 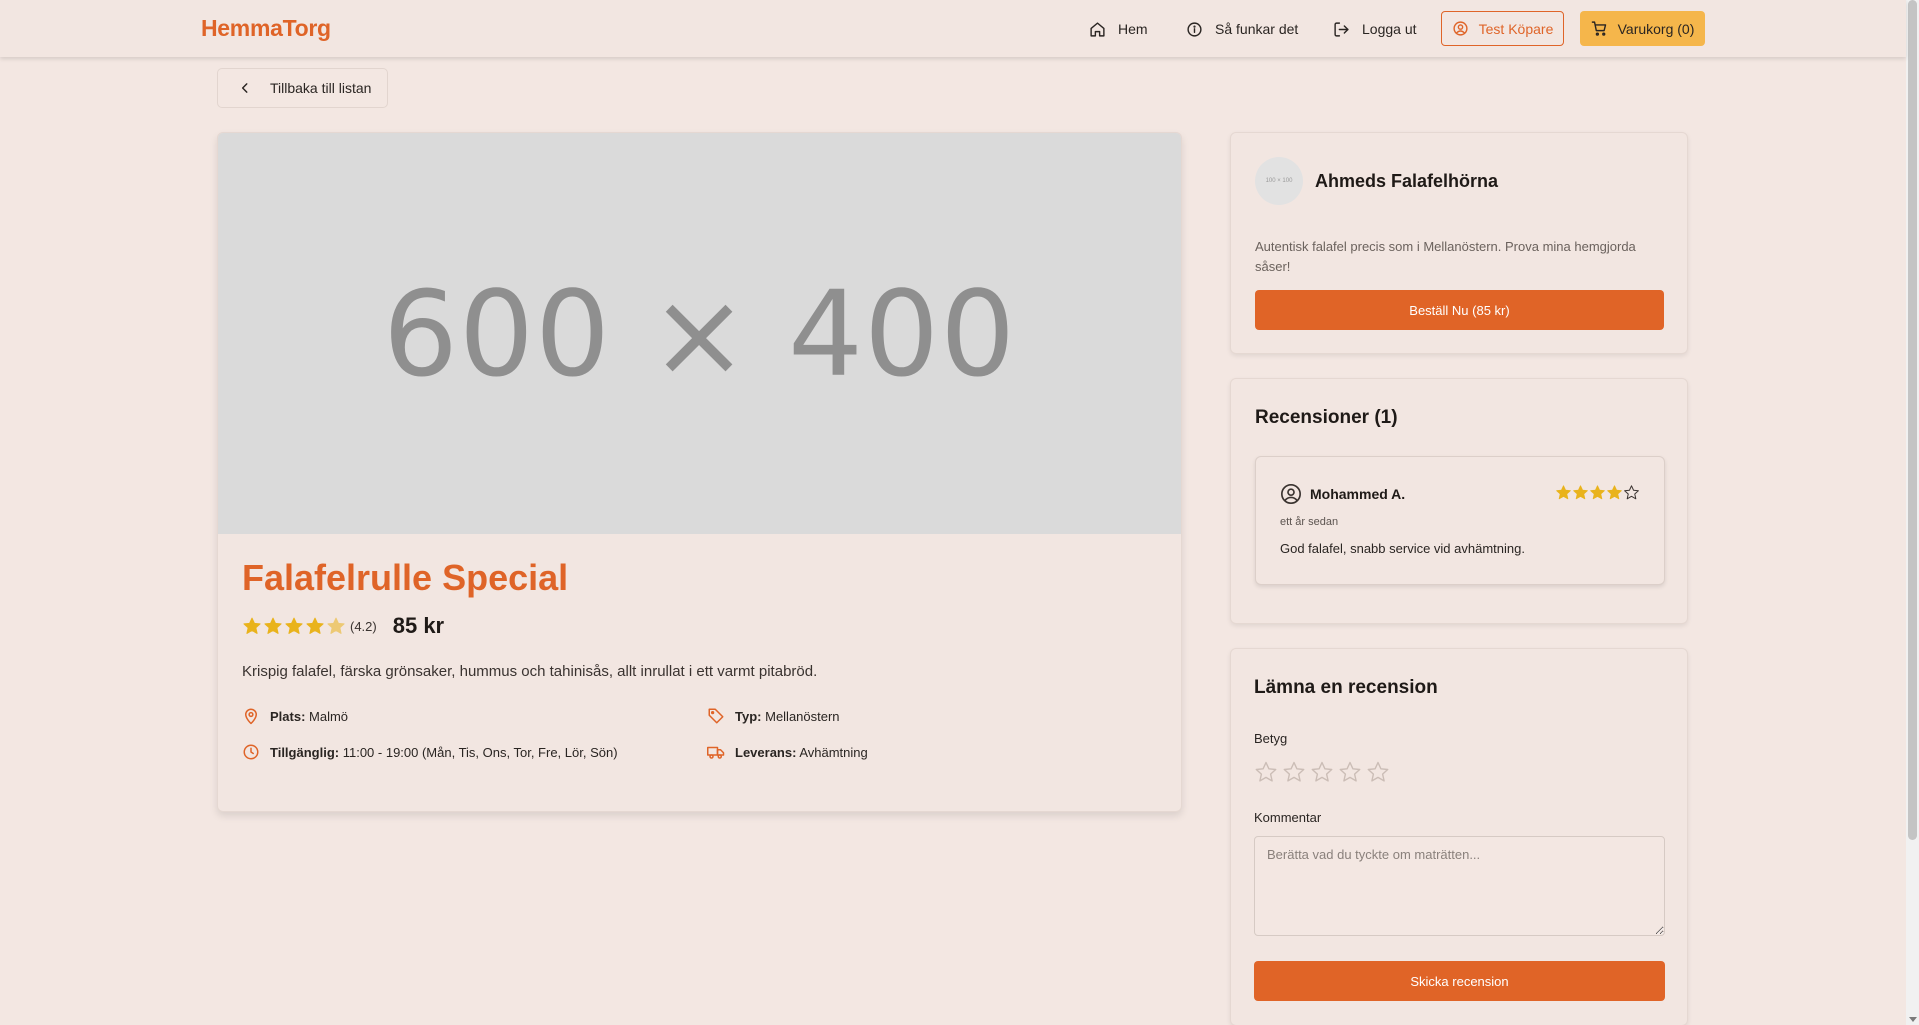 I want to click on product-image-placeholder-text: 600 × 400, so click(x=699, y=333).